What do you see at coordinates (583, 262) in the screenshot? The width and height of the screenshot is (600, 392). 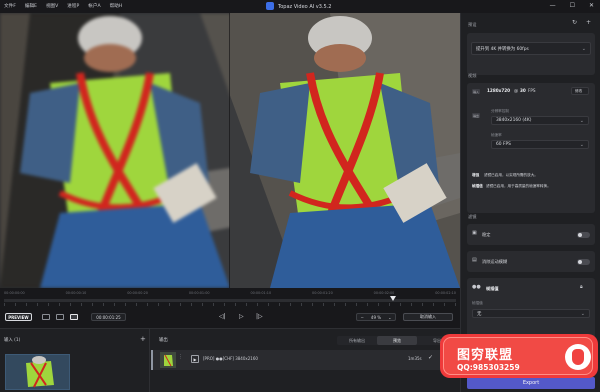 I see `motion-deblur-toggle` at bounding box center [583, 262].